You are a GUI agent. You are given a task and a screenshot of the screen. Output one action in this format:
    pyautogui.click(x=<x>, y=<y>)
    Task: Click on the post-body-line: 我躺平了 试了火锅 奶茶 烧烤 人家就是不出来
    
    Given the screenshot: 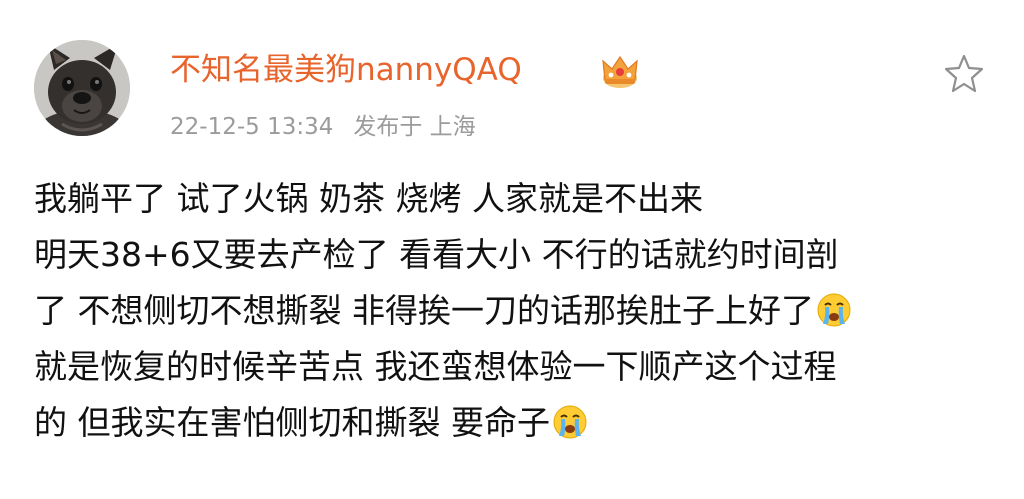 What is the action you would take?
    pyautogui.click(x=368, y=198)
    